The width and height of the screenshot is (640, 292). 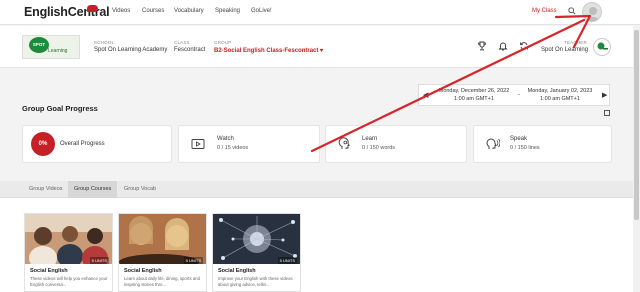 I want to click on nav-golive: GoLive!, so click(x=261, y=11).